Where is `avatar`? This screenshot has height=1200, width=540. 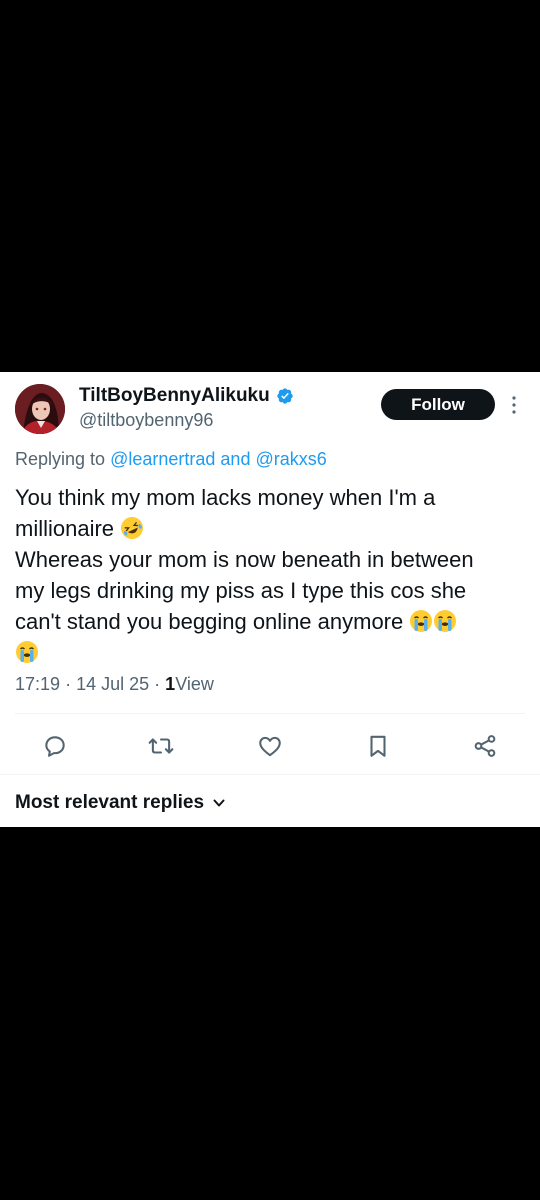 avatar is located at coordinates (40, 409).